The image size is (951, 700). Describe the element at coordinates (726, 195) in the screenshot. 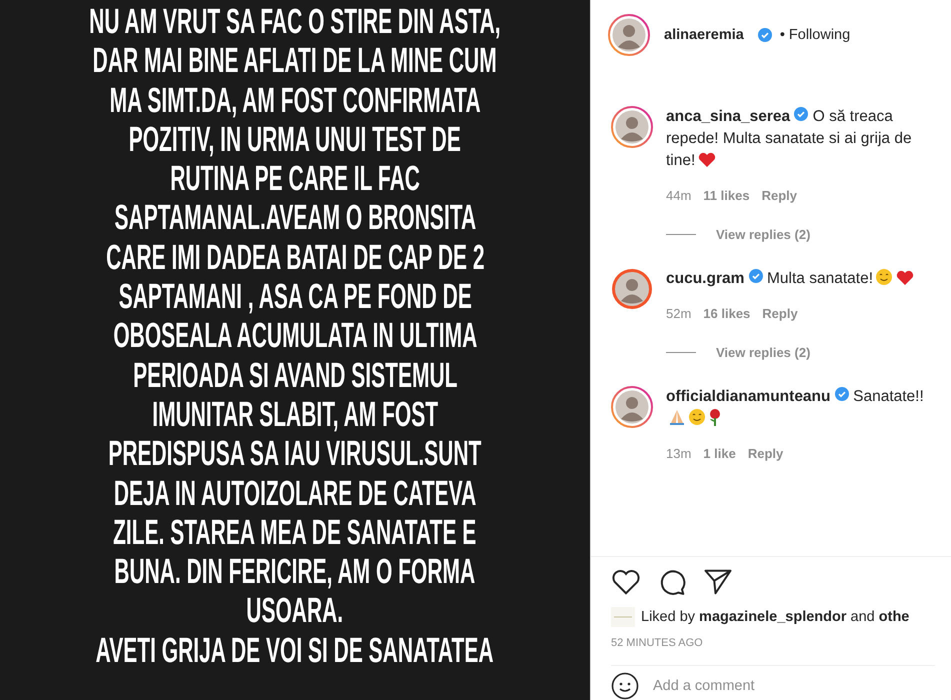

I see `likes-count: 11 likes` at that location.